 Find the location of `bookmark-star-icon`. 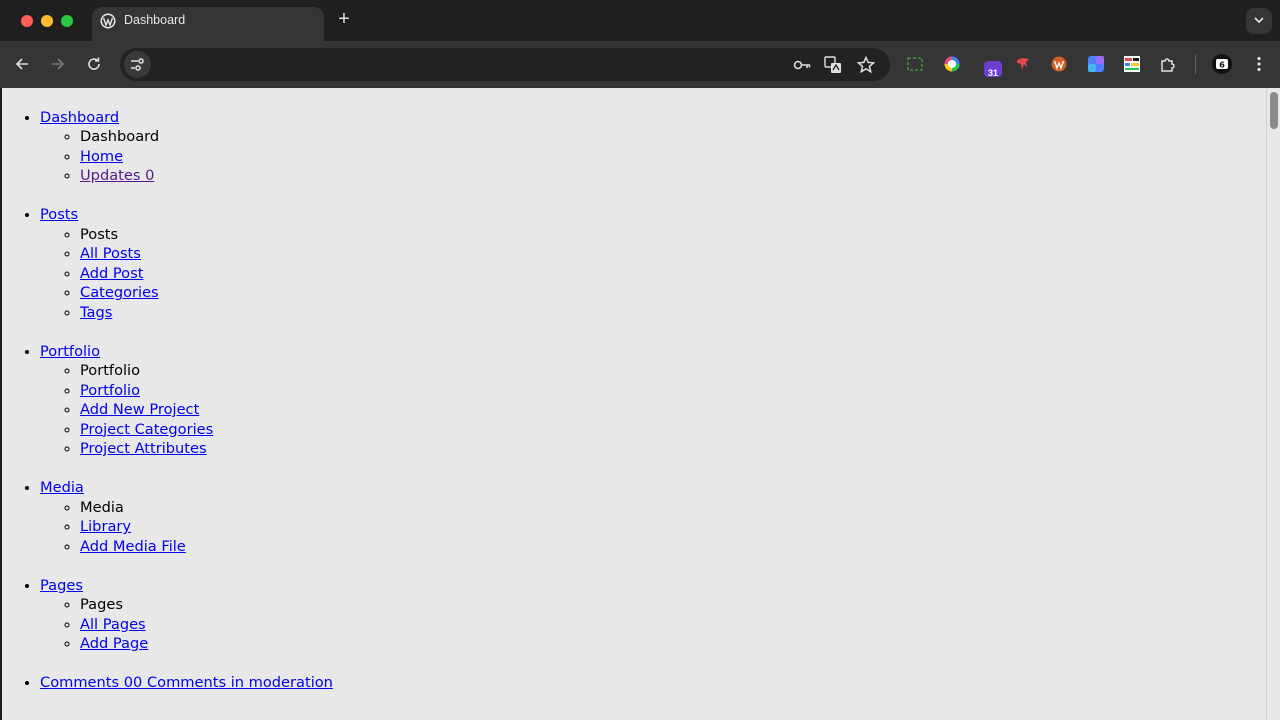

bookmark-star-icon is located at coordinates (866, 64).